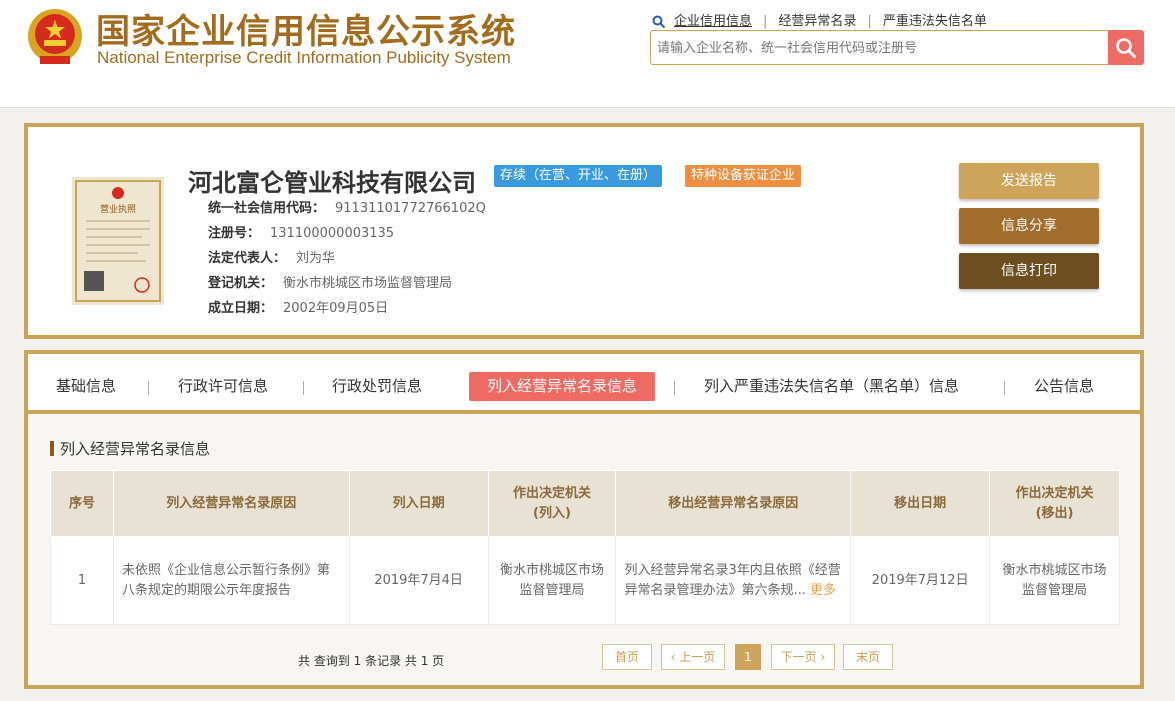  I want to click on special-equipment-badge: 特种设备获证企业, so click(743, 176).